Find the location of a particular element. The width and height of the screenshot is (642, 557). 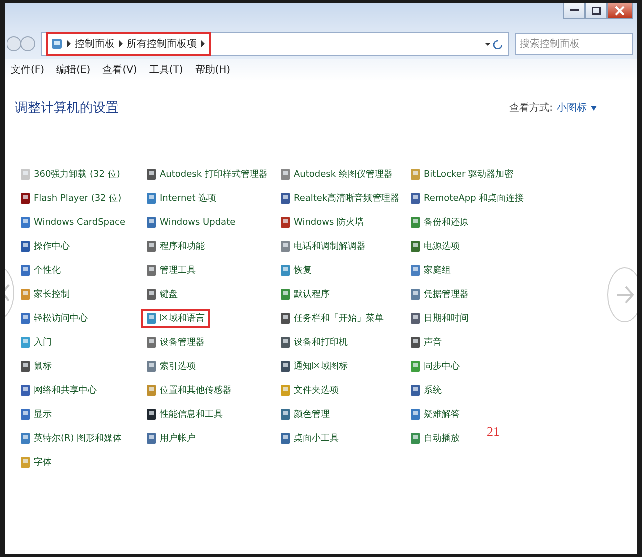

search-field: 搜索控制面板 is located at coordinates (574, 44).